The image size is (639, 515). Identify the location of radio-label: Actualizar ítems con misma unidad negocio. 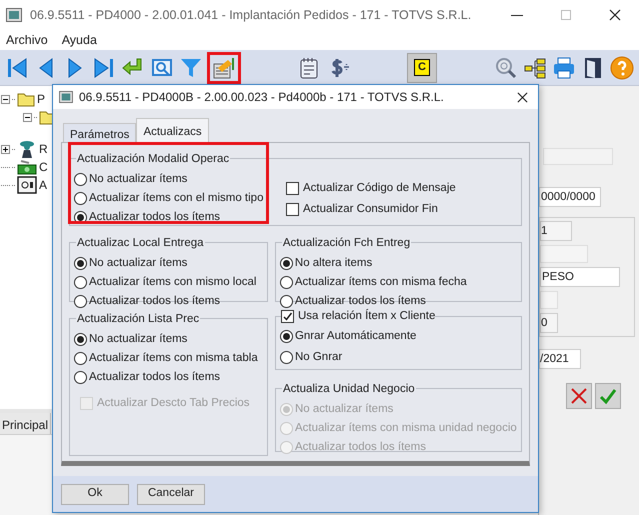
(405, 428).